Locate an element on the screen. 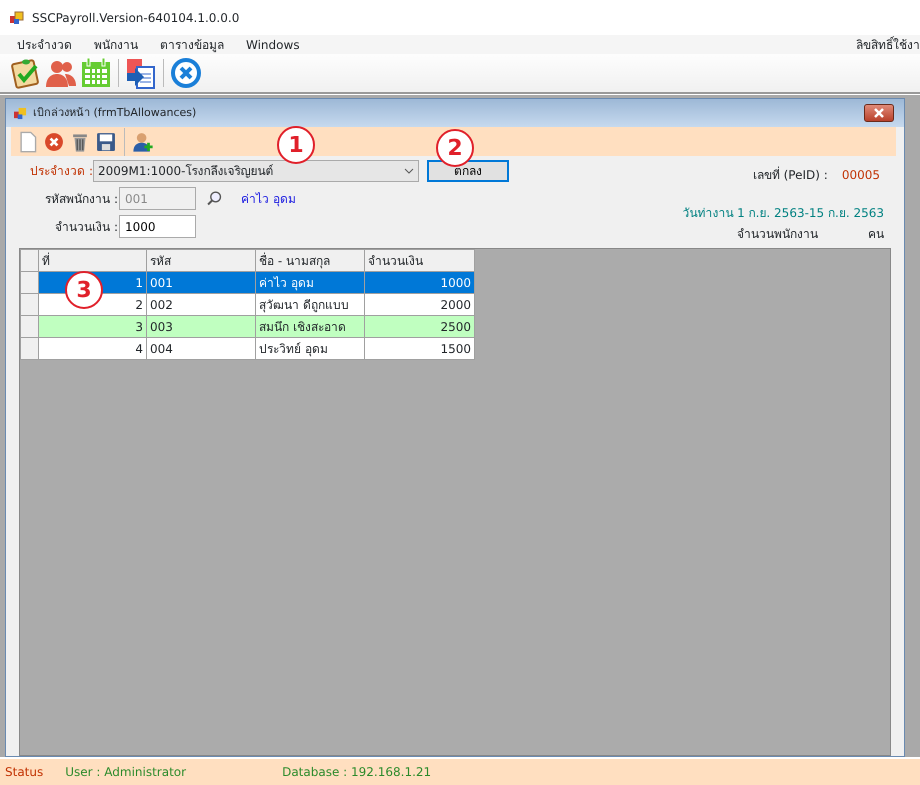 Image resolution: width=920 pixels, height=785 pixels. close-button is located at coordinates (879, 113).